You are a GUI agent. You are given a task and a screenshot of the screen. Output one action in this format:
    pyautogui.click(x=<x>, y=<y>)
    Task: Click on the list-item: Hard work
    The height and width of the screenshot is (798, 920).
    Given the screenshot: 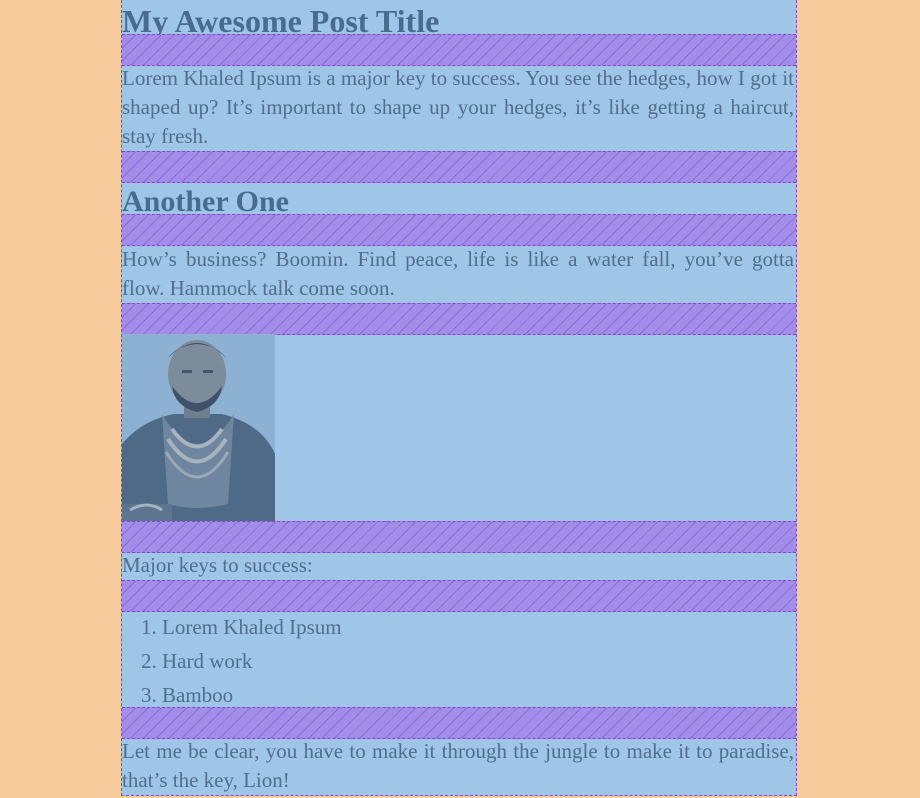 What is the action you would take?
    pyautogui.click(x=252, y=661)
    